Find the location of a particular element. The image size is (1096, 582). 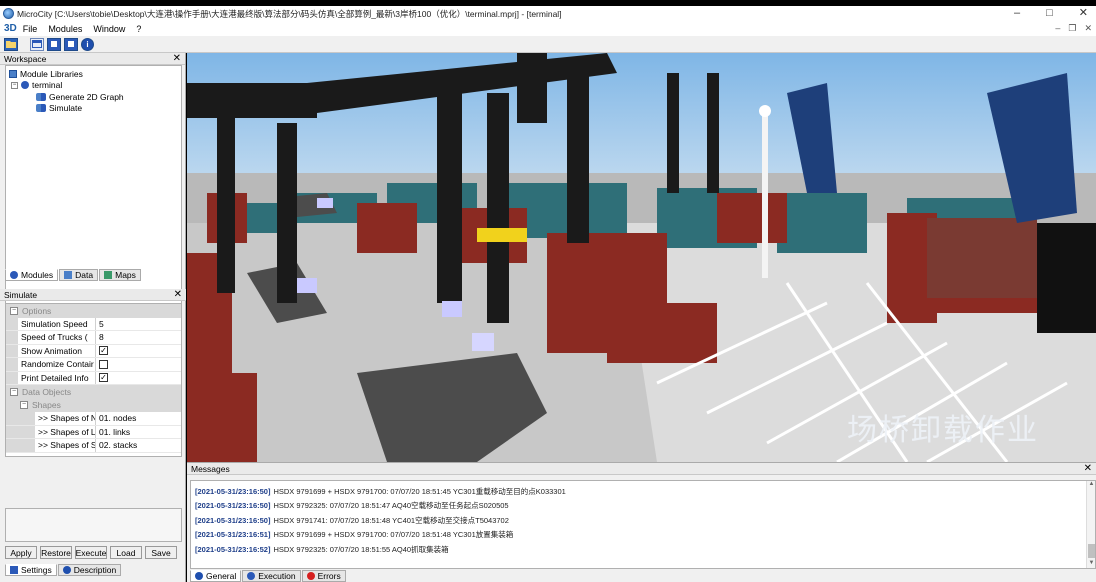

message-timestamp: [2021-05-31/23:16:52] is located at coordinates (233, 549).